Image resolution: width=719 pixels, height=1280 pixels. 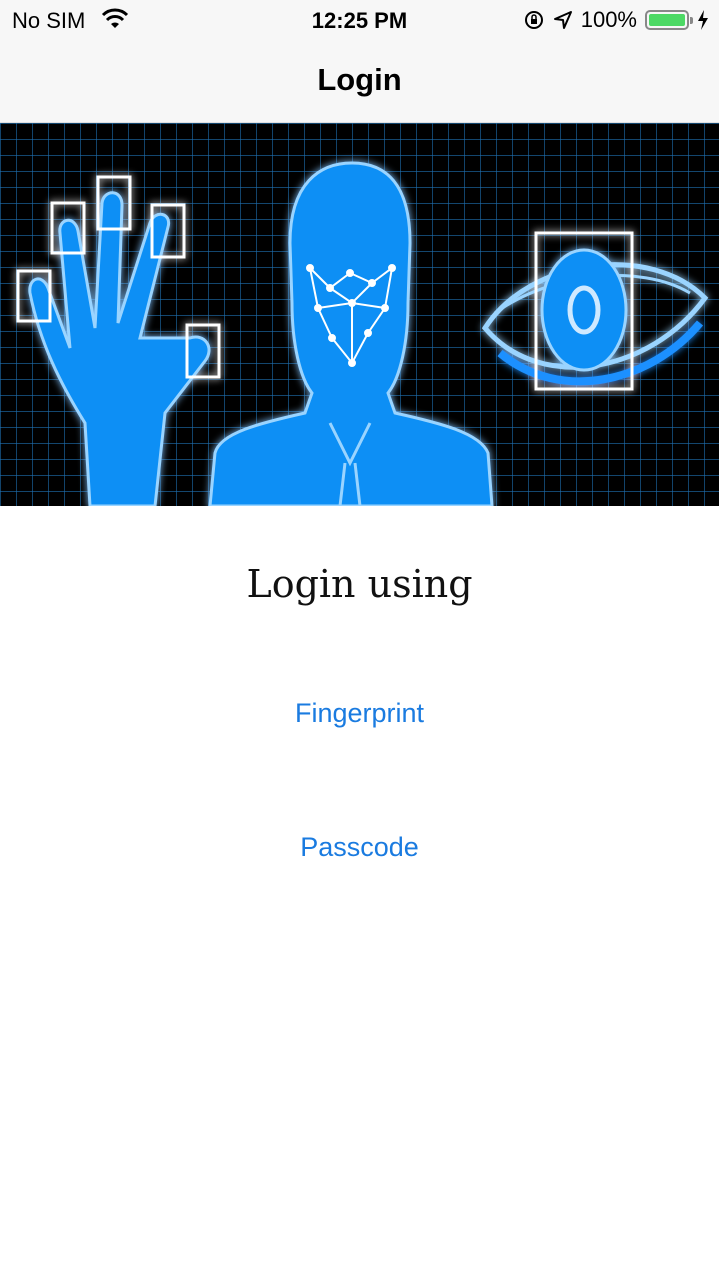 I want to click on fingerprint-button: Fingerprint, so click(x=359, y=713).